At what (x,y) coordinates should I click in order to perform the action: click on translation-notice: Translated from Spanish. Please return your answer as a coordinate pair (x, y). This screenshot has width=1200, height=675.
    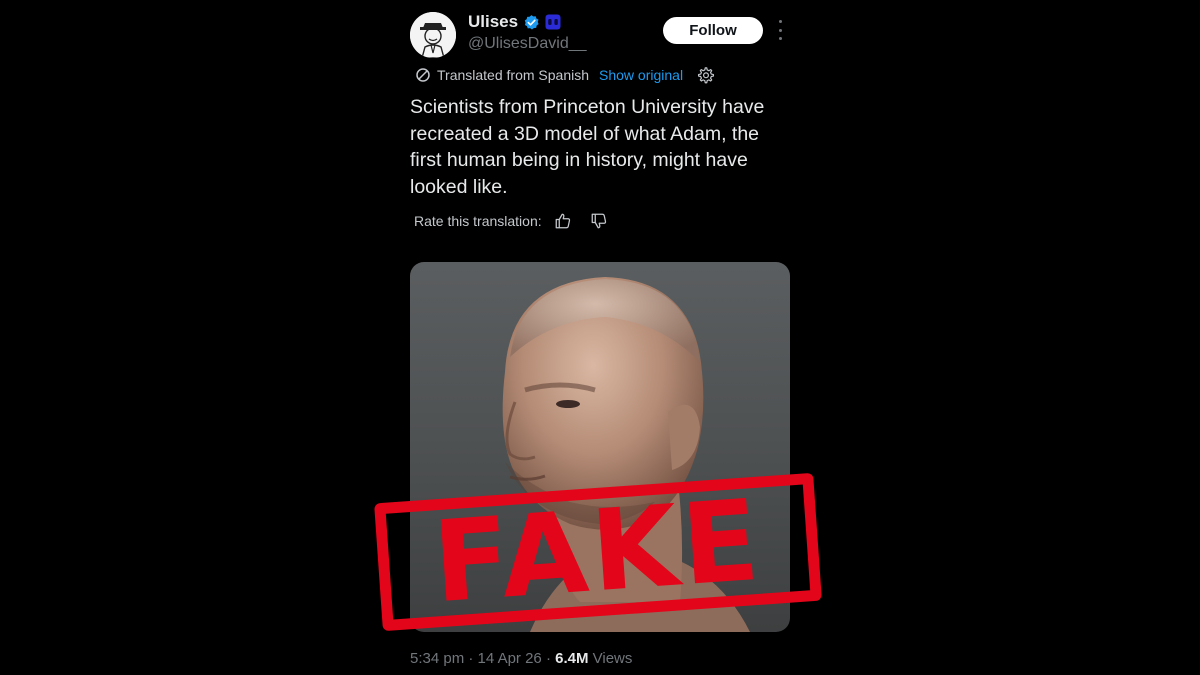
    Looking at the image, I should click on (513, 75).